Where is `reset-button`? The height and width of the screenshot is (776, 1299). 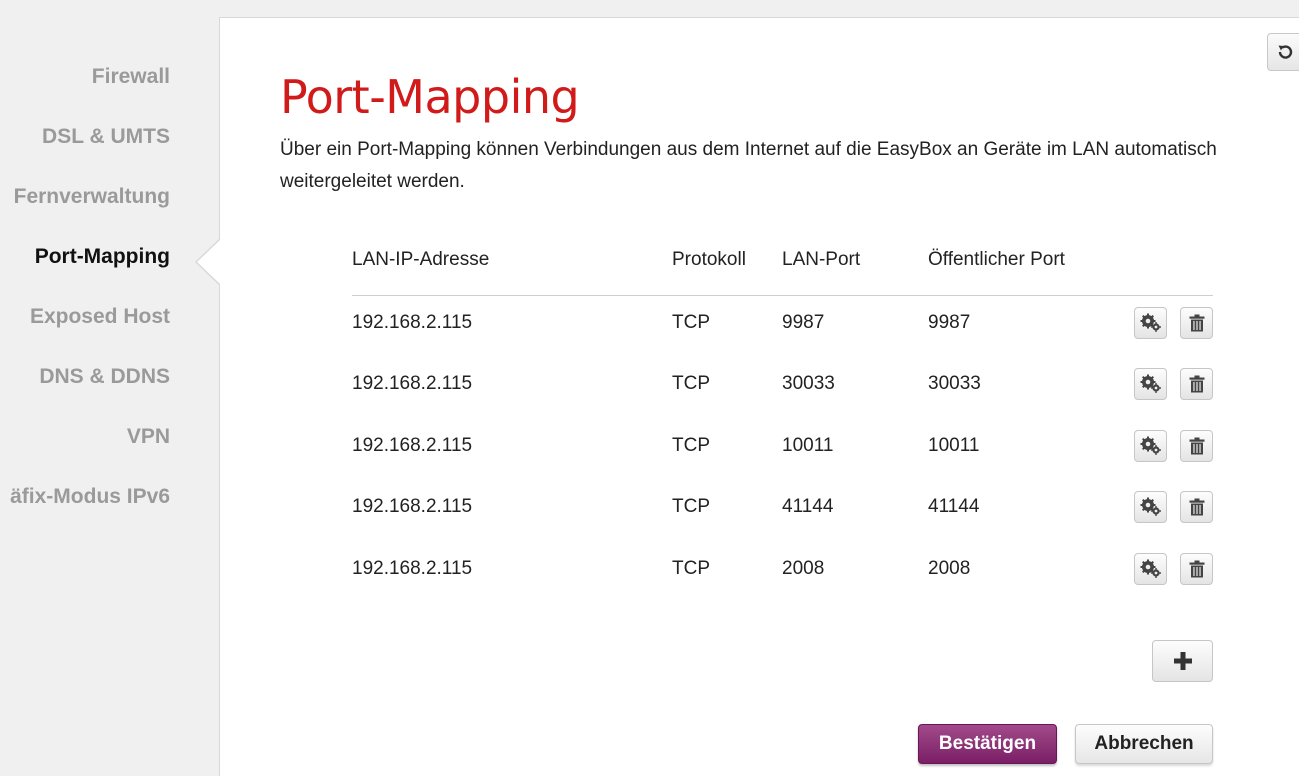
reset-button is located at coordinates (1283, 52).